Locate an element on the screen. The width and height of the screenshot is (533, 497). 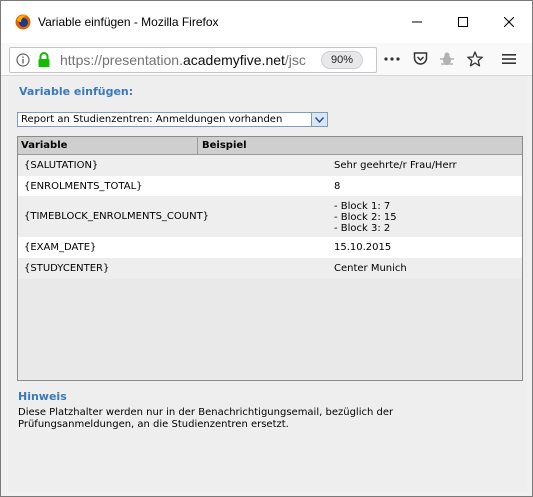
star-icon is located at coordinates (475, 59).